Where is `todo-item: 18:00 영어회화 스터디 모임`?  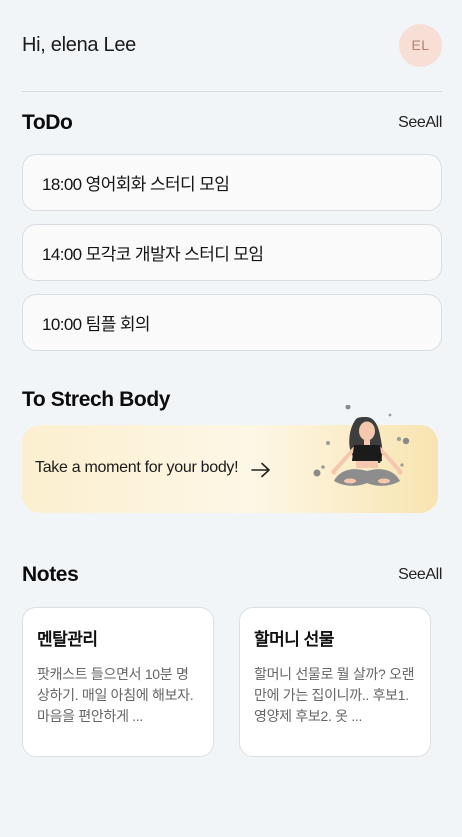
todo-item: 18:00 영어회화 스터디 모임 is located at coordinates (232, 182).